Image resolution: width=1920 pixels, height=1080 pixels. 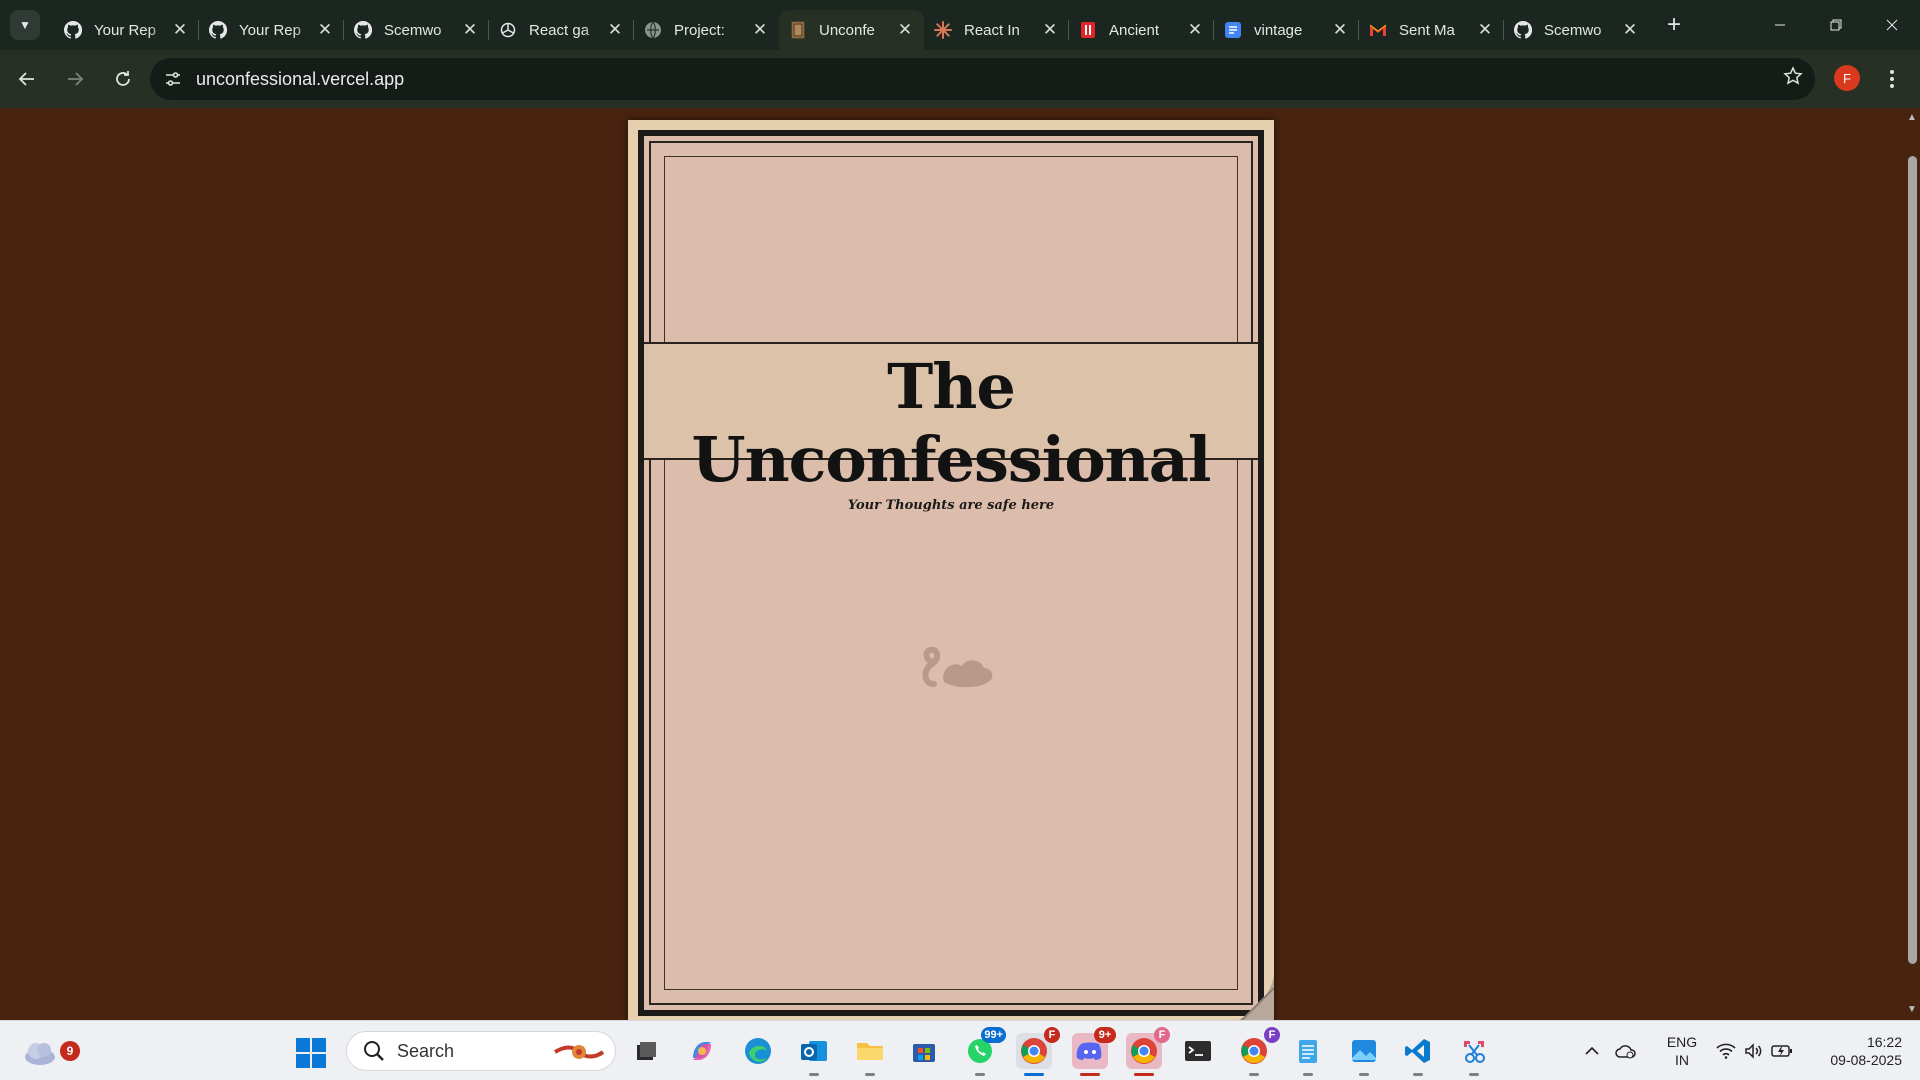 What do you see at coordinates (1682, 1051) in the screenshot?
I see `language-indicator: ENG IN` at bounding box center [1682, 1051].